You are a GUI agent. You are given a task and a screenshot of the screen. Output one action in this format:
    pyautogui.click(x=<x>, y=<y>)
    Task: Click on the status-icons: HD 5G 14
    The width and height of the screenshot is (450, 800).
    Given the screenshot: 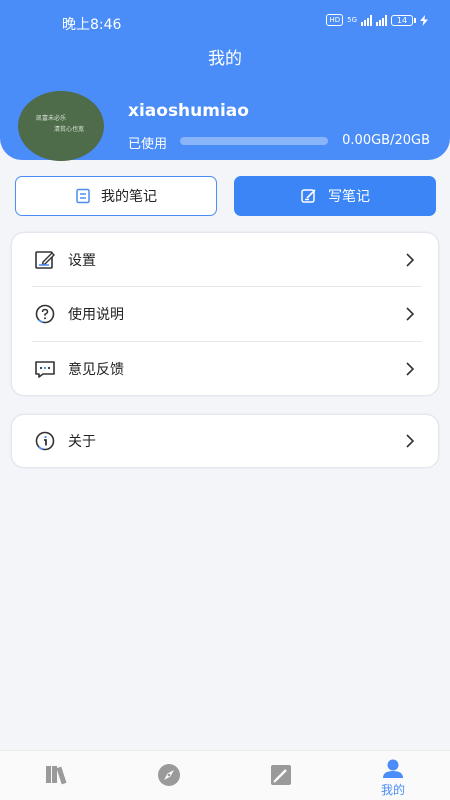 What is the action you would take?
    pyautogui.click(x=377, y=20)
    